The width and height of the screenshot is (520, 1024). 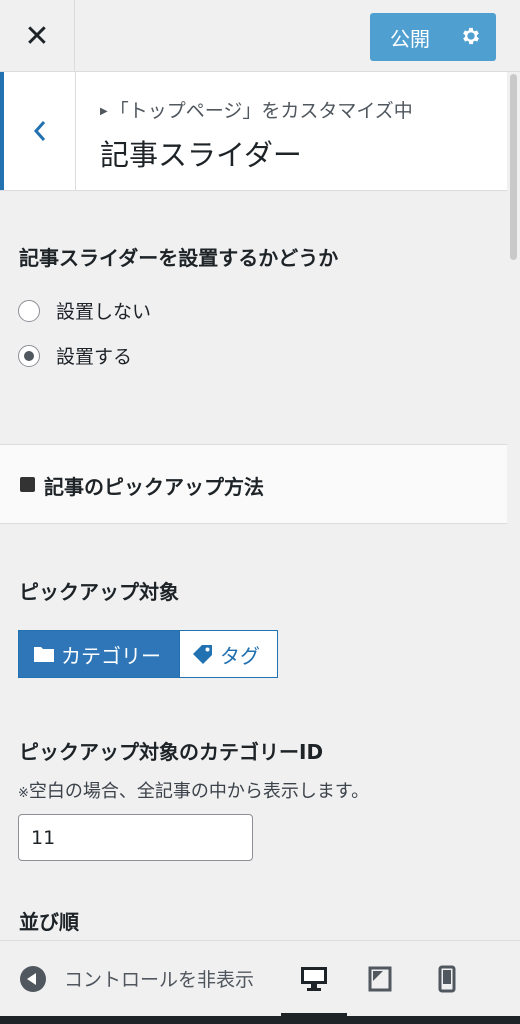 I want to click on scrollbar-thumb, so click(x=513, y=167).